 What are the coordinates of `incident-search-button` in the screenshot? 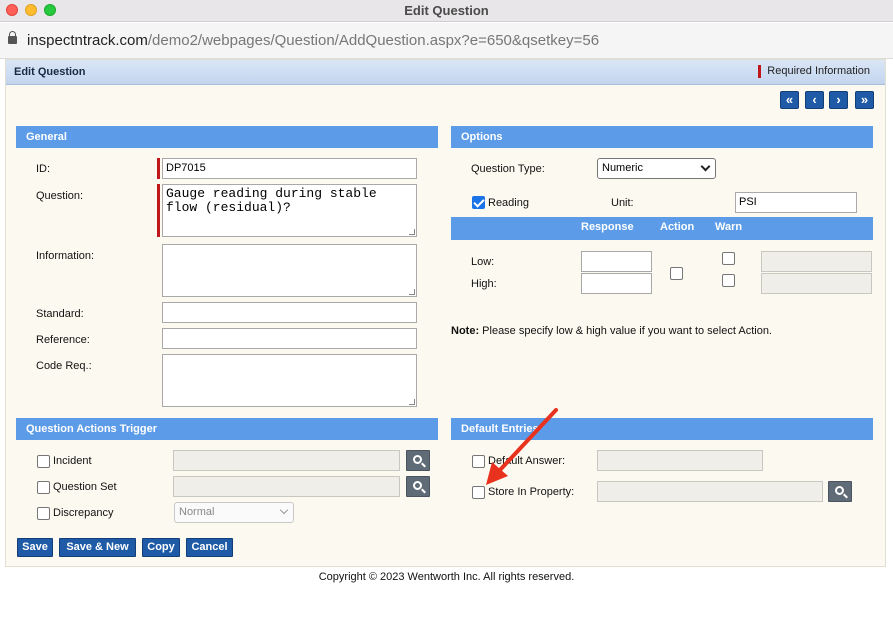 It's located at (418, 460).